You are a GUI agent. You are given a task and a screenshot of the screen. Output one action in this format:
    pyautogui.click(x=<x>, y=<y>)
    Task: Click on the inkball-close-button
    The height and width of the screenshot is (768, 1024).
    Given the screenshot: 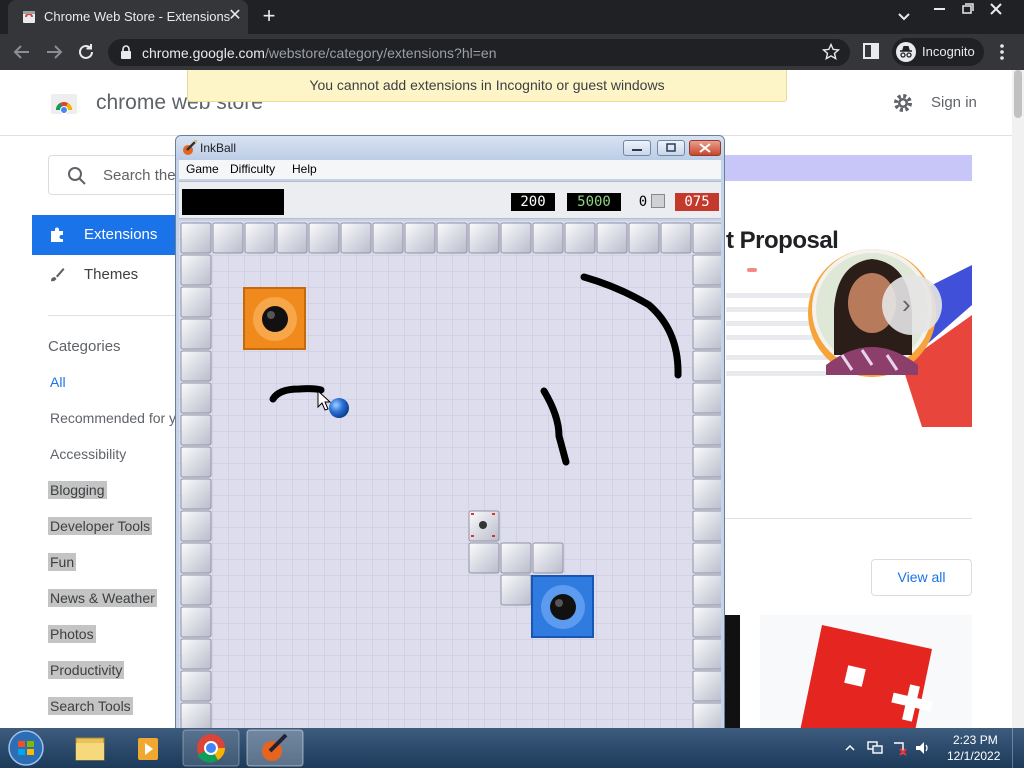 What is the action you would take?
    pyautogui.click(x=705, y=148)
    